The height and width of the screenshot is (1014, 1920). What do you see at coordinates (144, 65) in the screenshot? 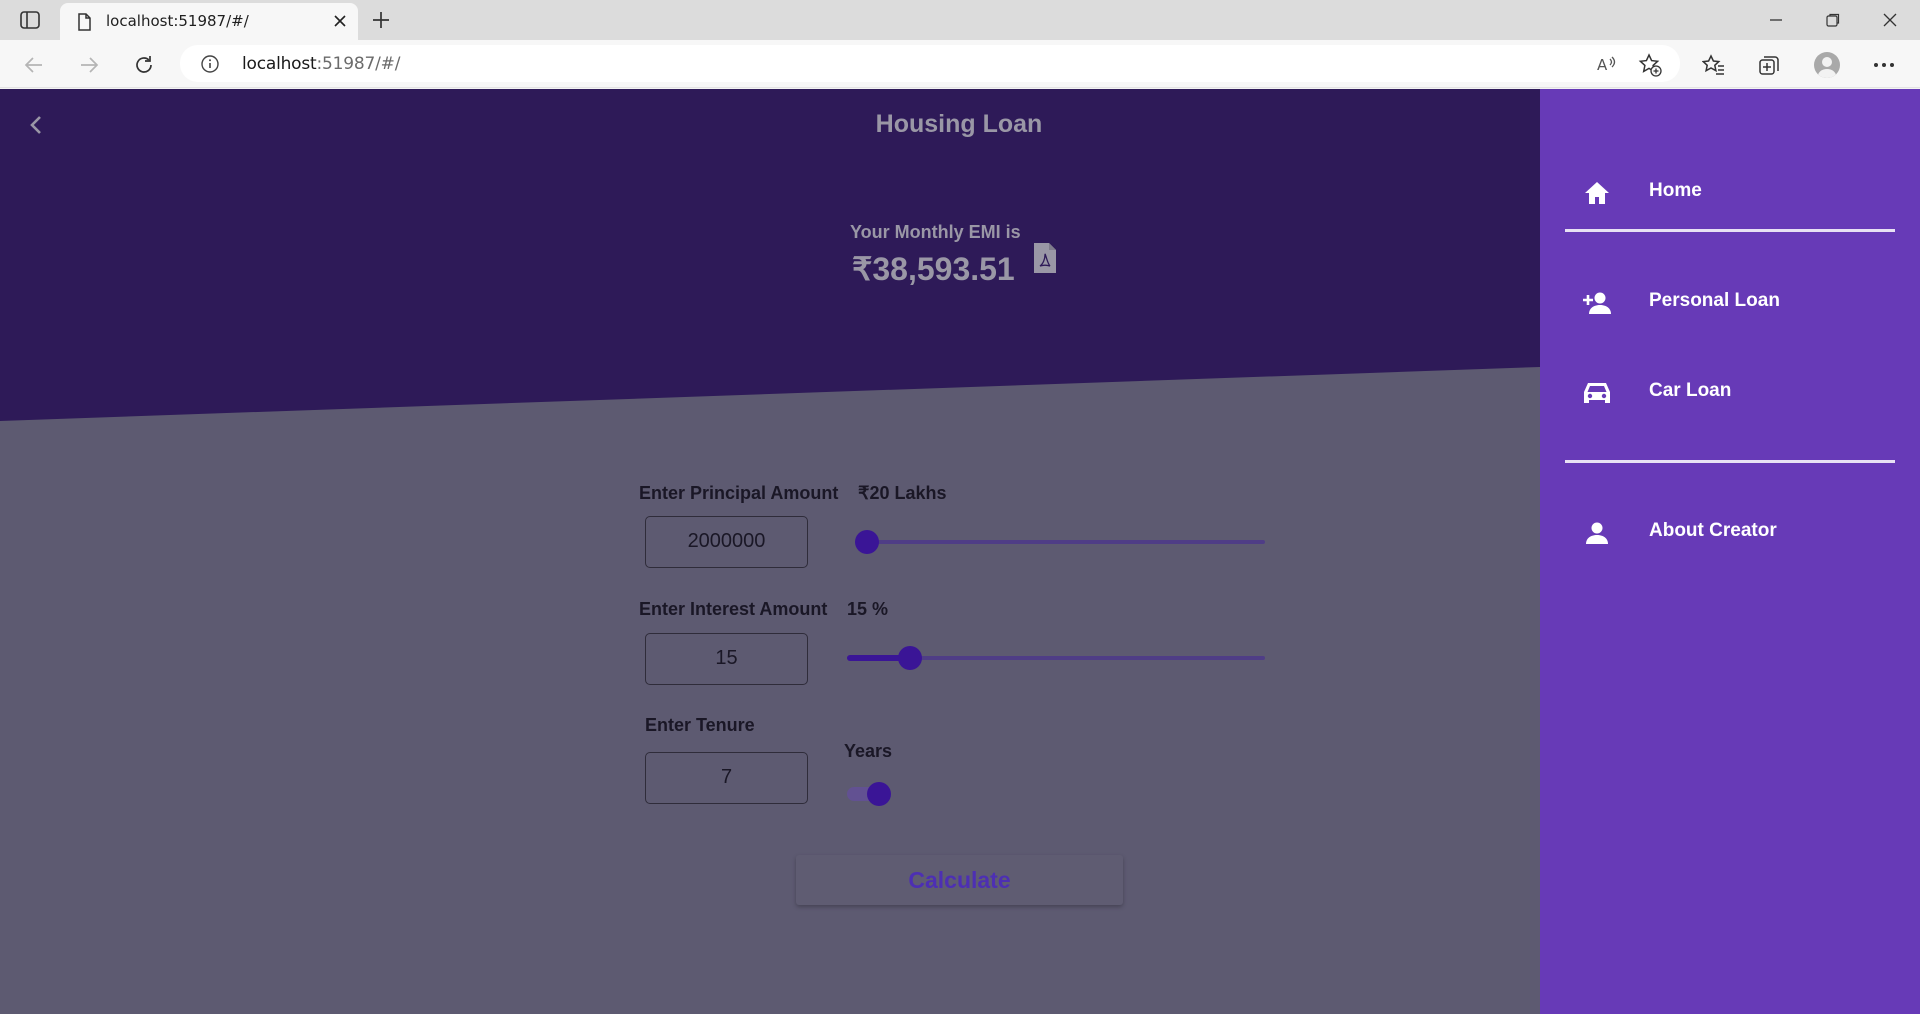
I see `refresh-icon` at bounding box center [144, 65].